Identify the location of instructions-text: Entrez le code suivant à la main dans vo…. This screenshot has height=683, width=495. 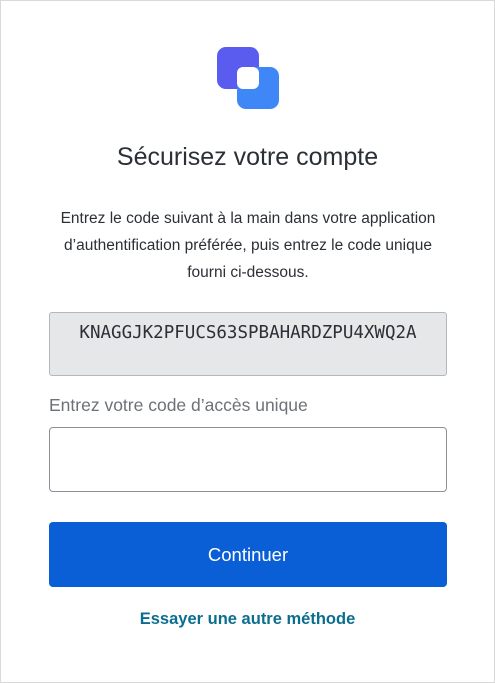
(248, 245).